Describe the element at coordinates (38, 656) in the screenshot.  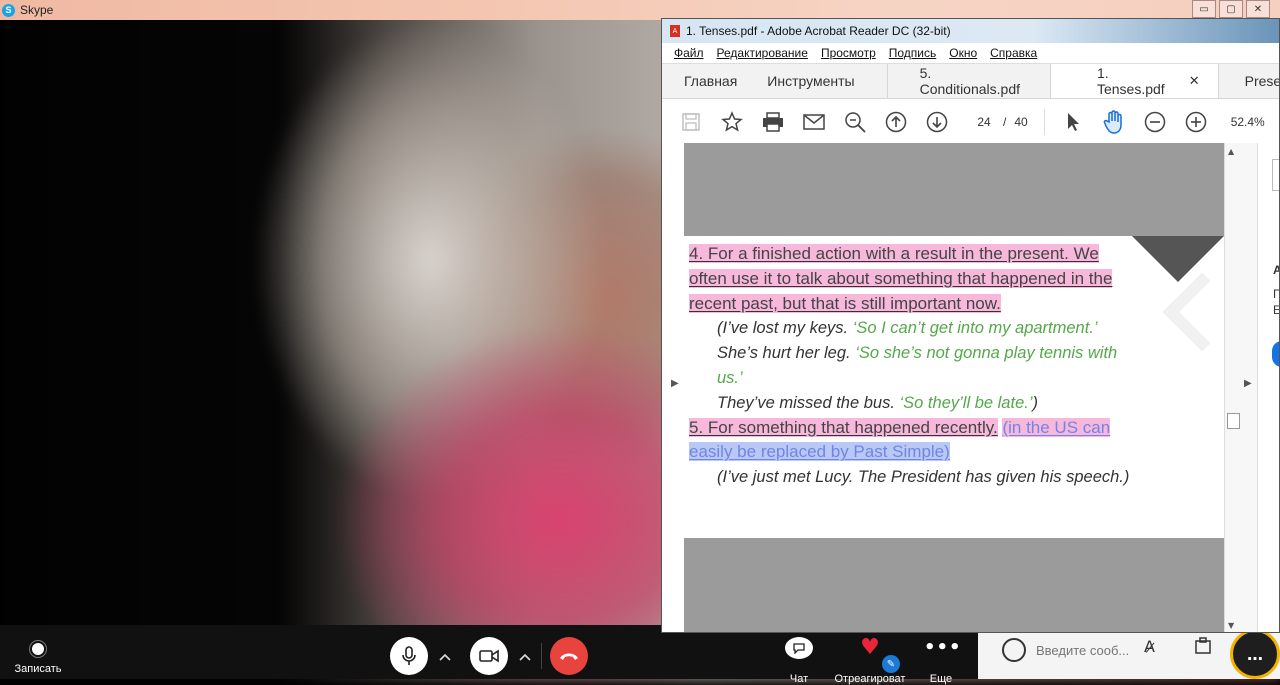
I see `record-button: Записать` at that location.